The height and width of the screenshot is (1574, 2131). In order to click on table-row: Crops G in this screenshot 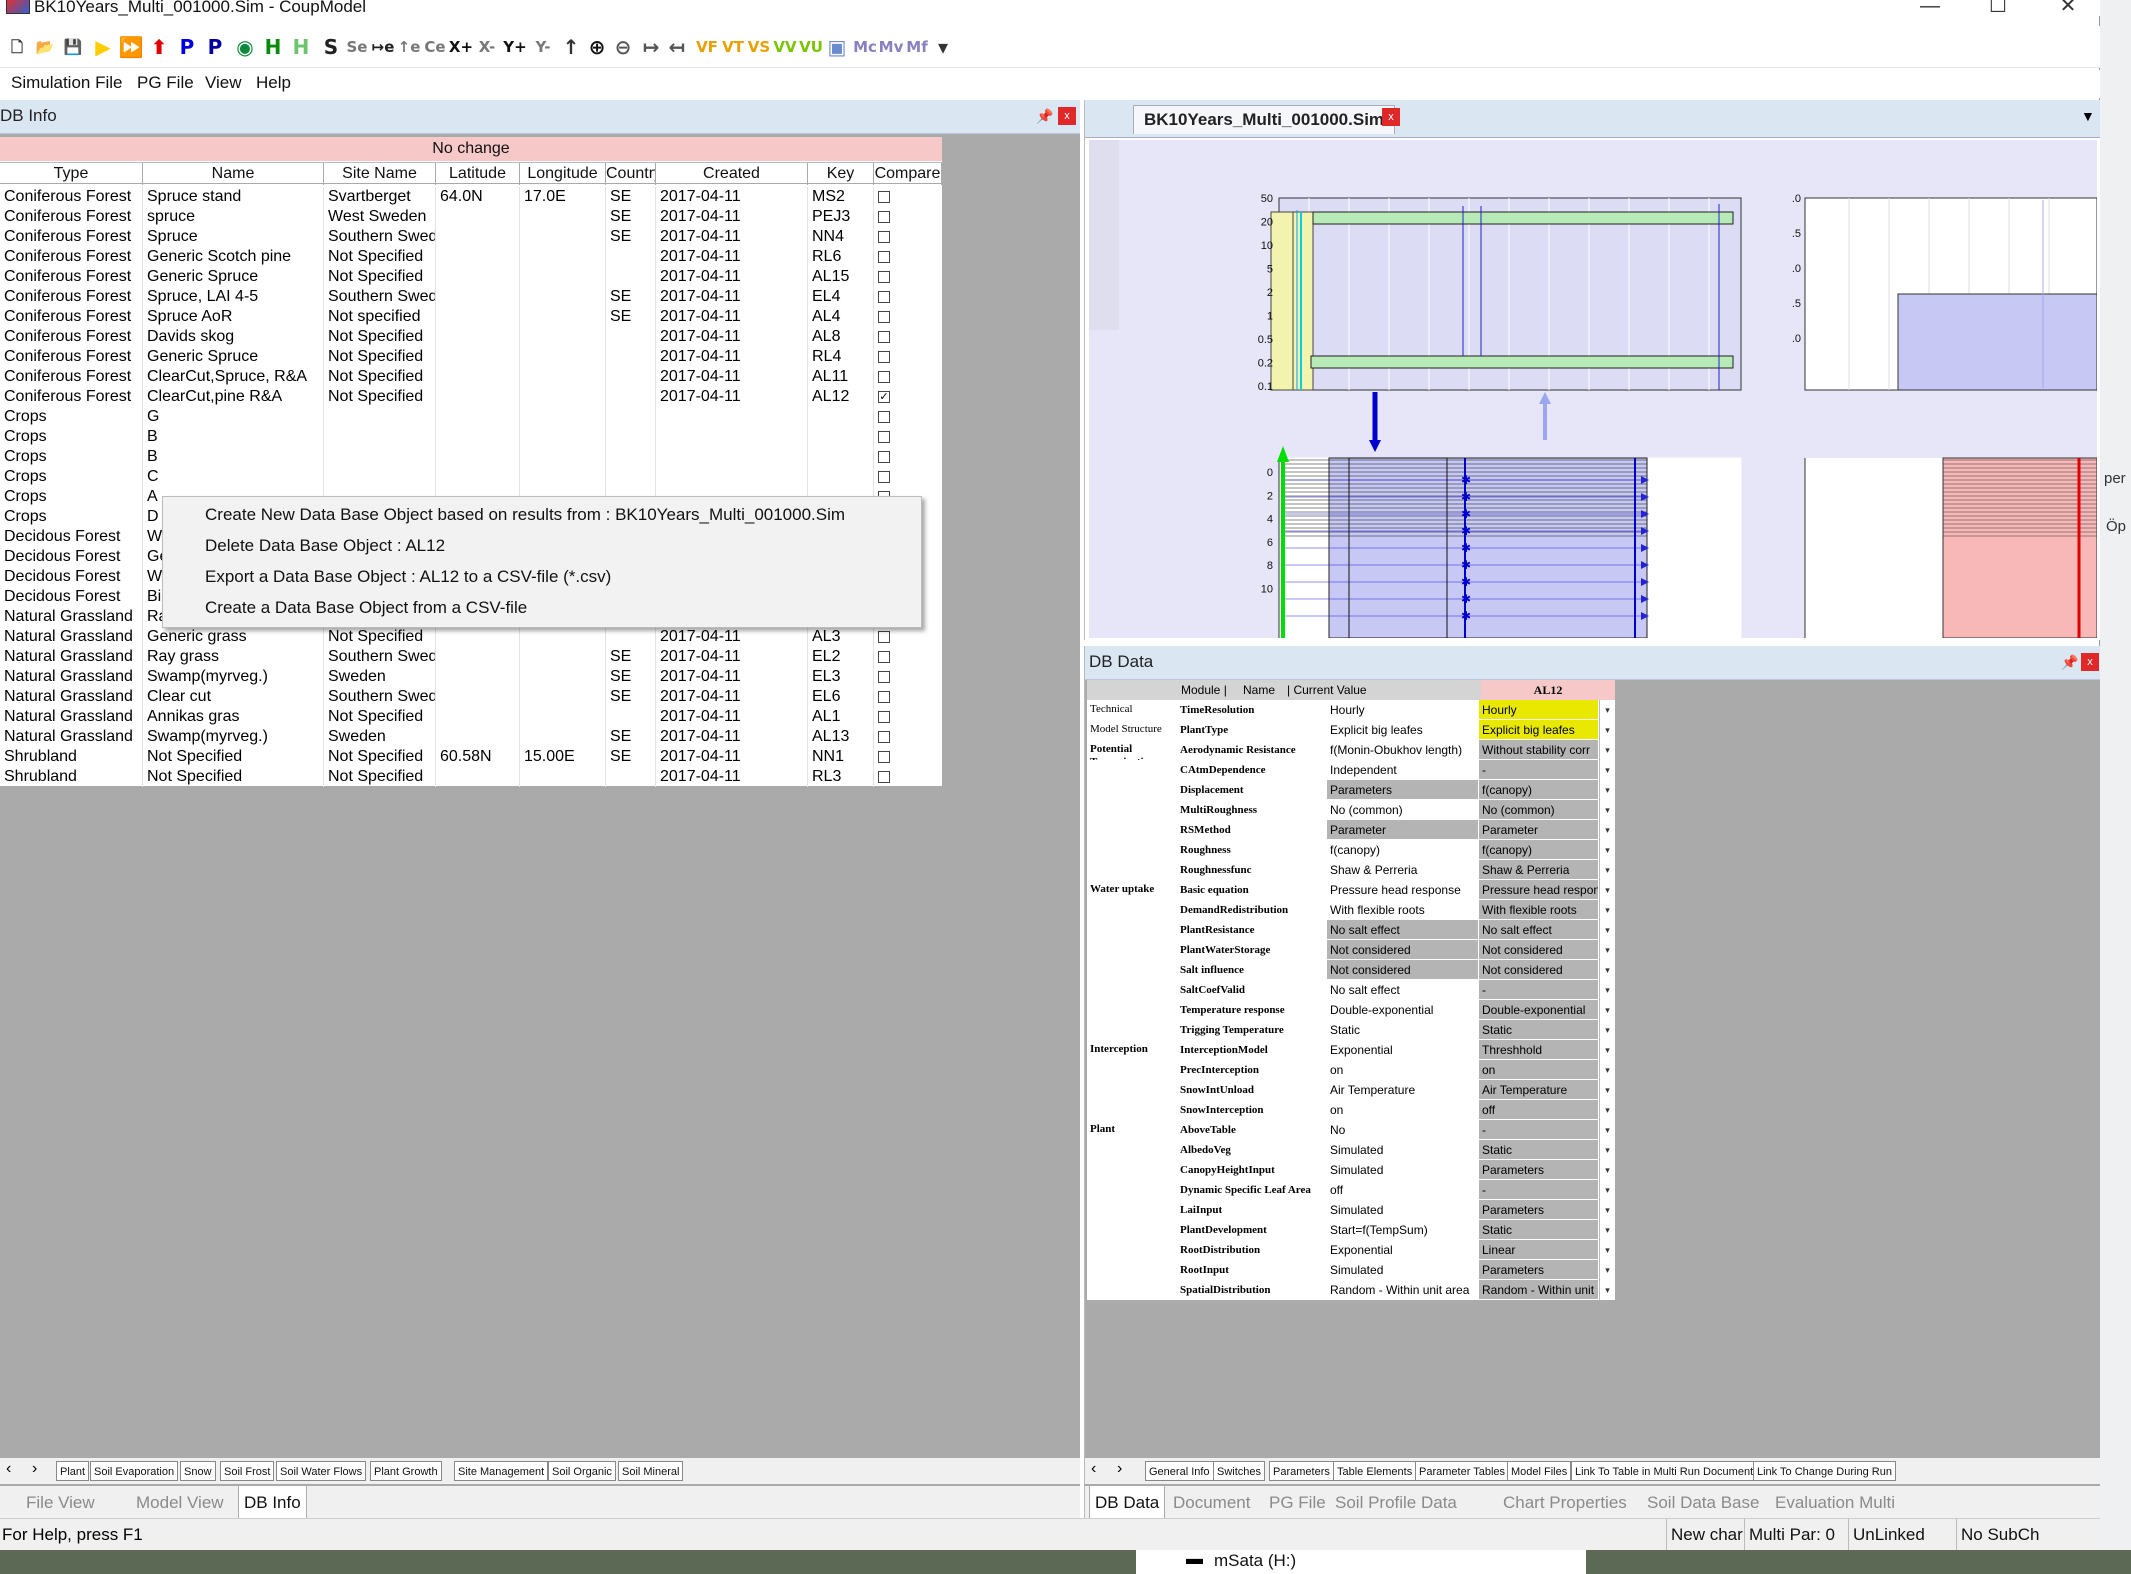, I will do `click(471, 417)`.